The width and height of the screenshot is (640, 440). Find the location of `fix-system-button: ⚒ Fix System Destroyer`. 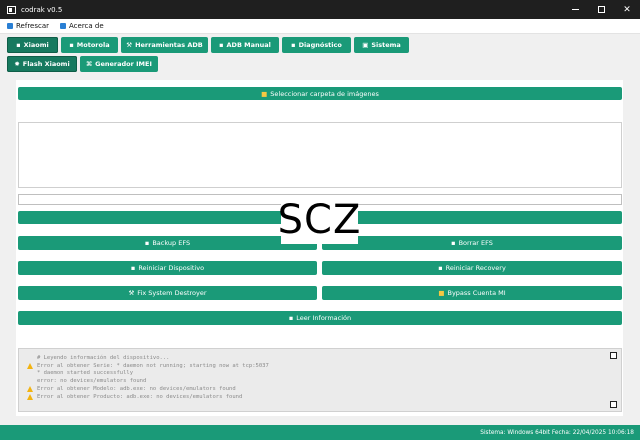

fix-system-button: ⚒ Fix System Destroyer is located at coordinates (167, 293).